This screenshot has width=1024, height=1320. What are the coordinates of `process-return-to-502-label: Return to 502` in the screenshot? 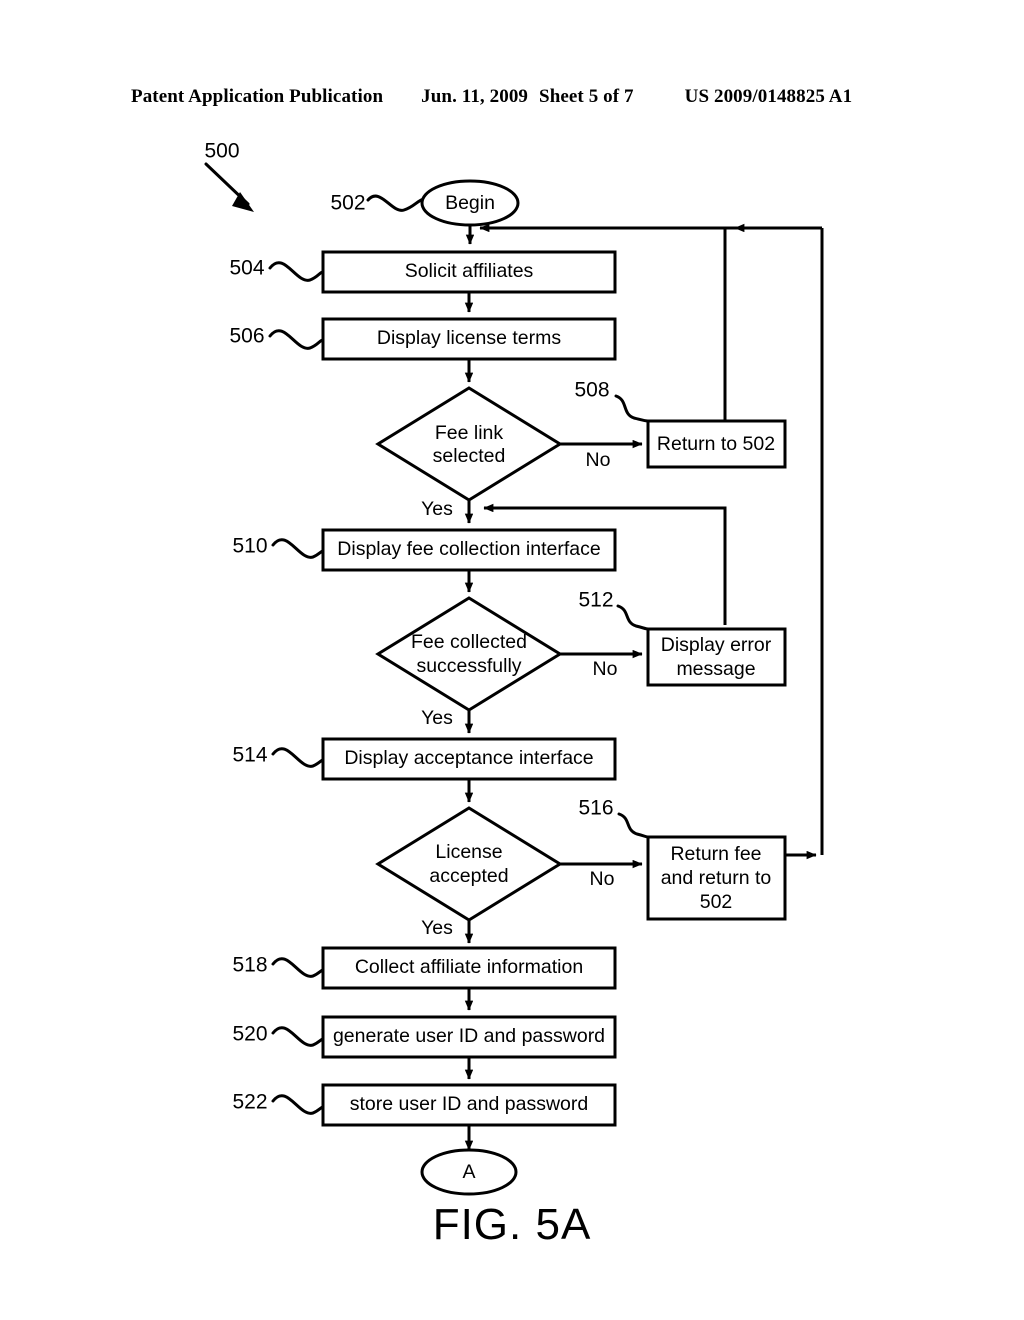 It's located at (716, 444).